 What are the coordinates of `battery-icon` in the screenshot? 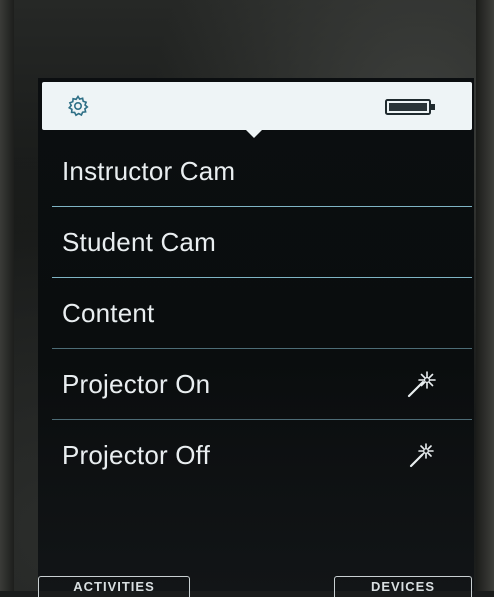 It's located at (410, 107).